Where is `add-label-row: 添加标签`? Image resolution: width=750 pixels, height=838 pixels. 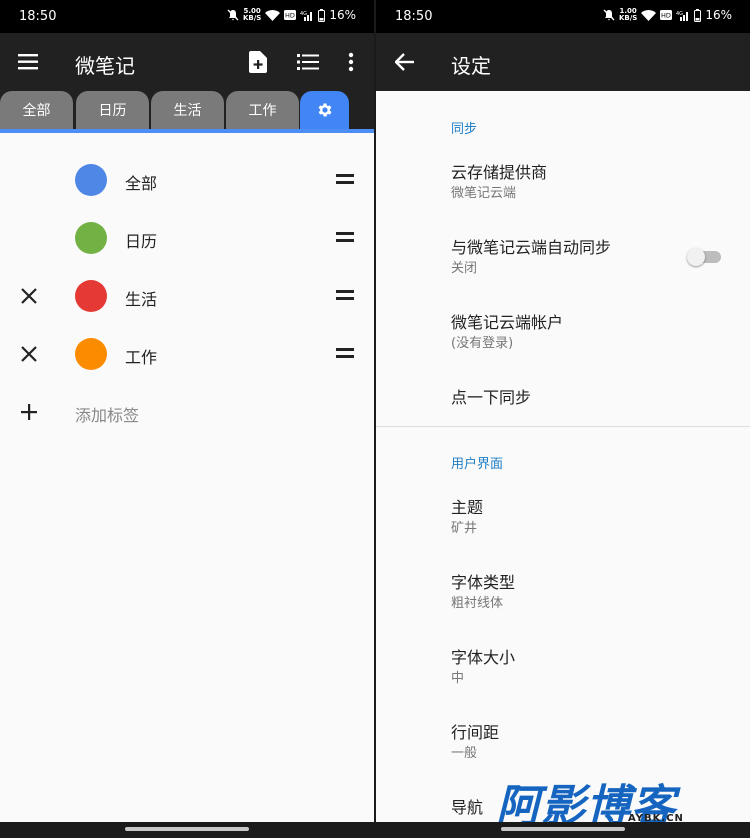 add-label-row: 添加标签 is located at coordinates (187, 412).